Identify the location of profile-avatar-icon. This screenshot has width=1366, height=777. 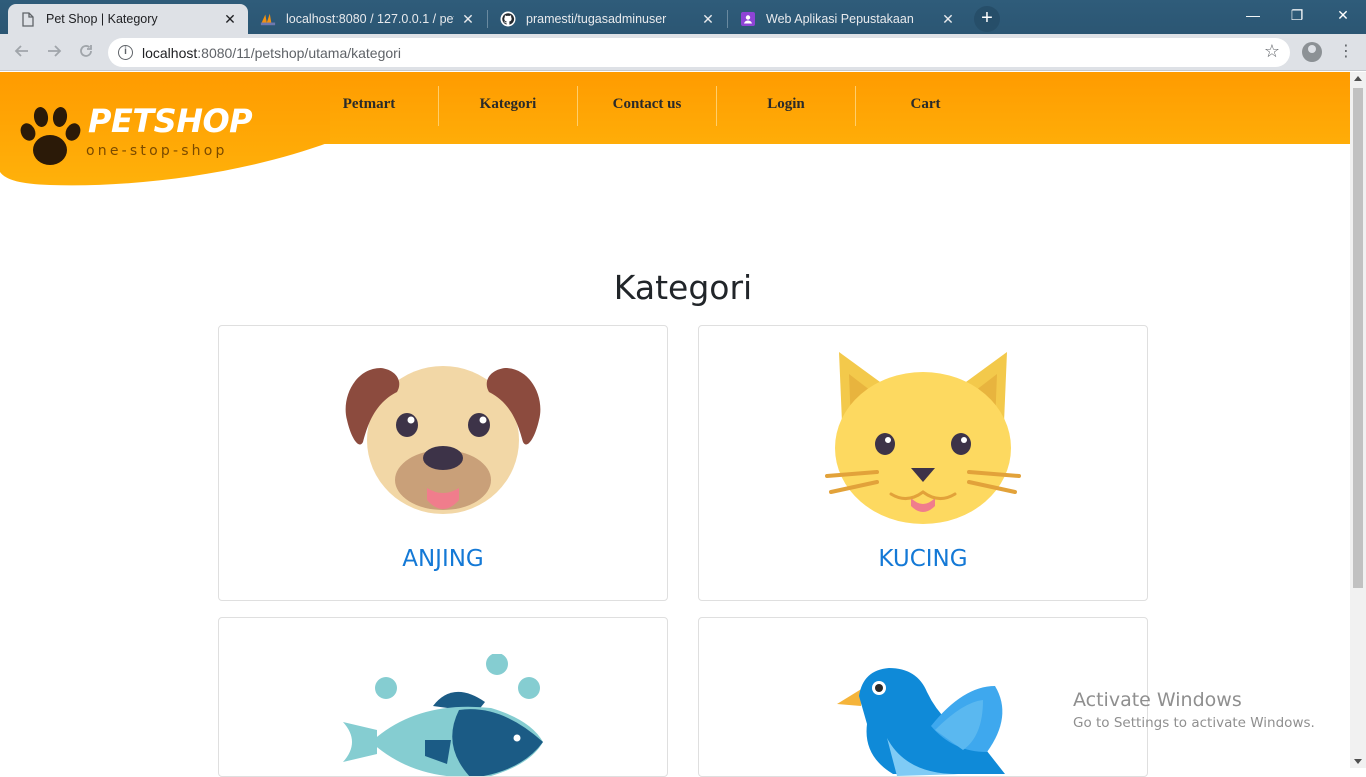
(1312, 52).